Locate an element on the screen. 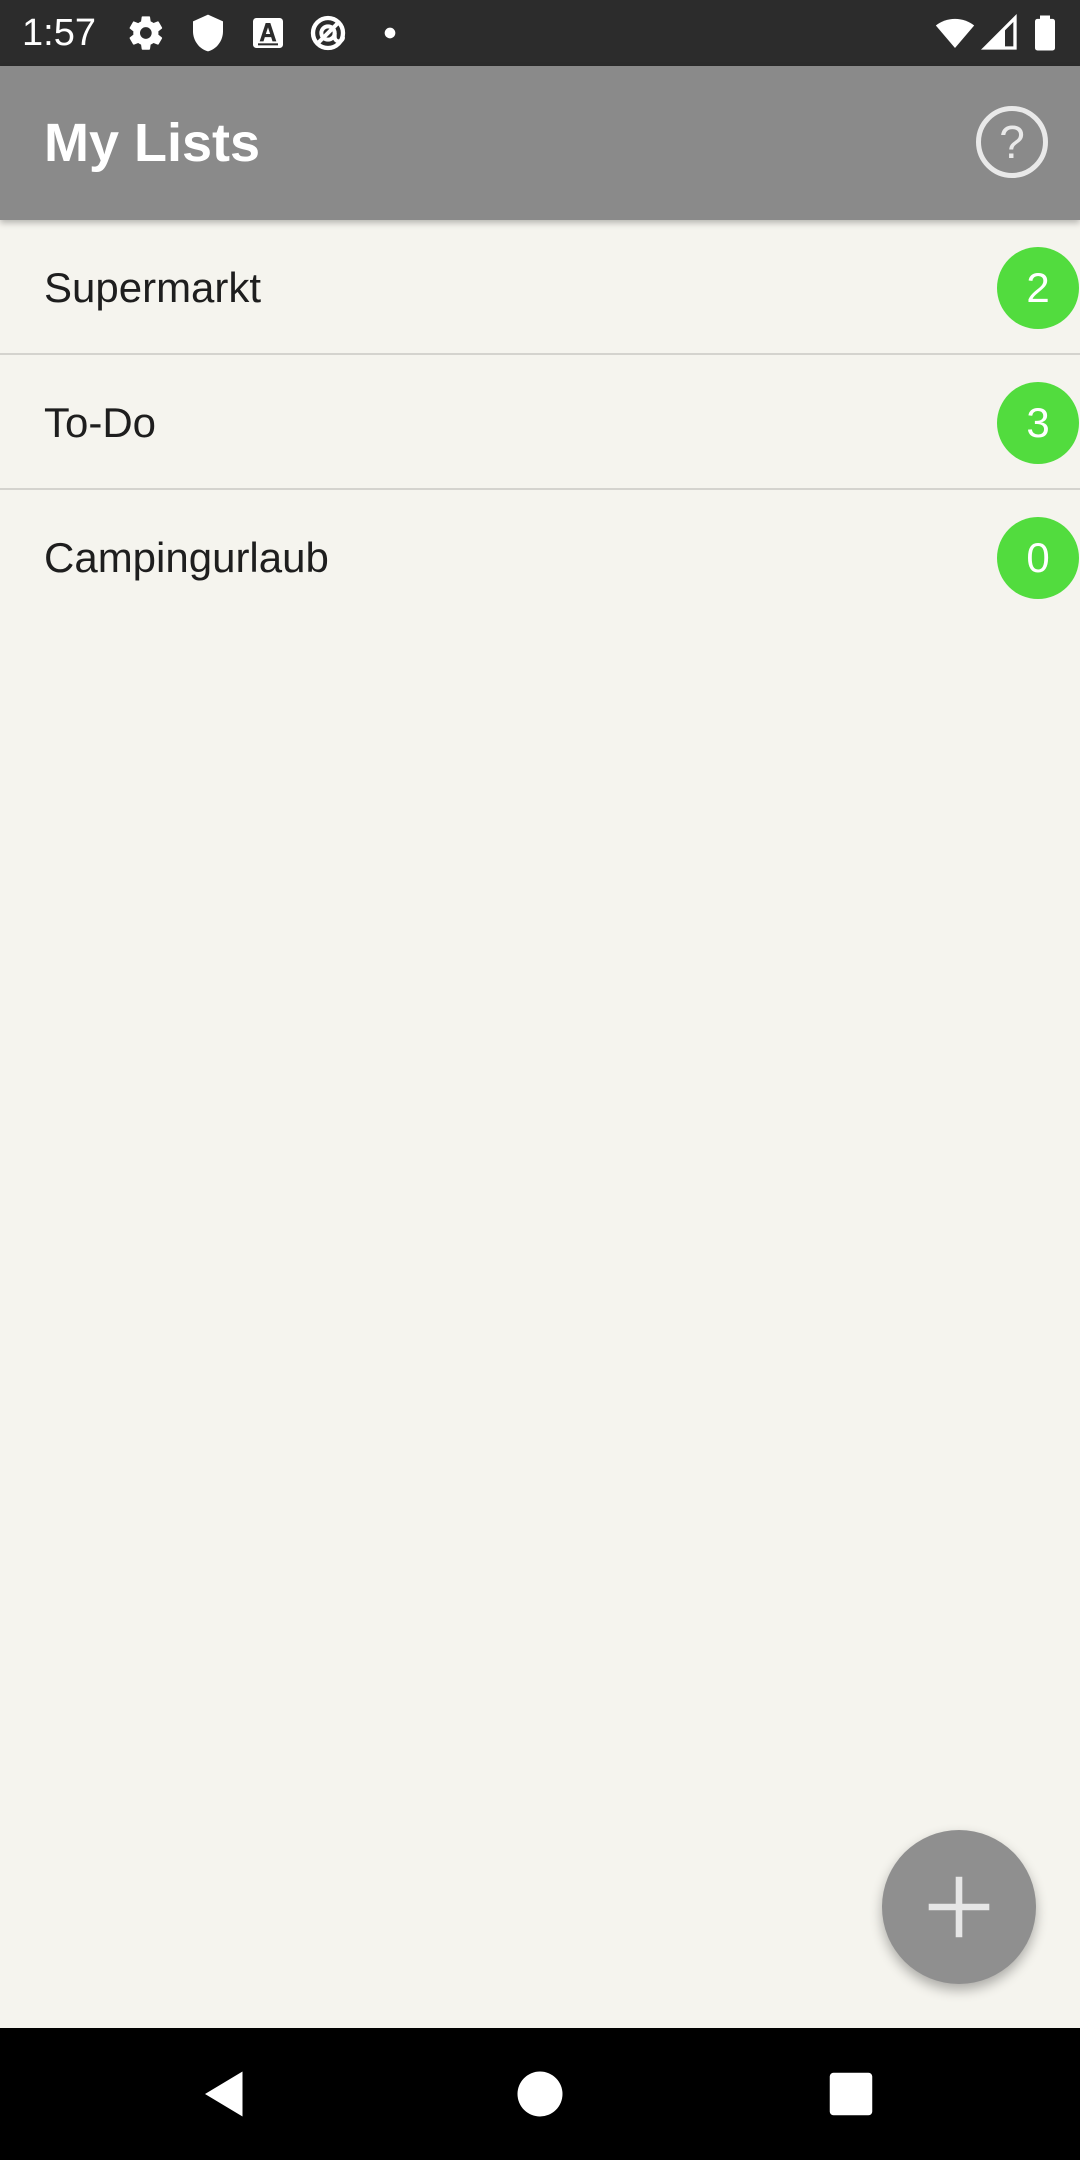 This screenshot has width=1080, height=2160. list-item-to-do: To-Do 3 is located at coordinates (540, 422).